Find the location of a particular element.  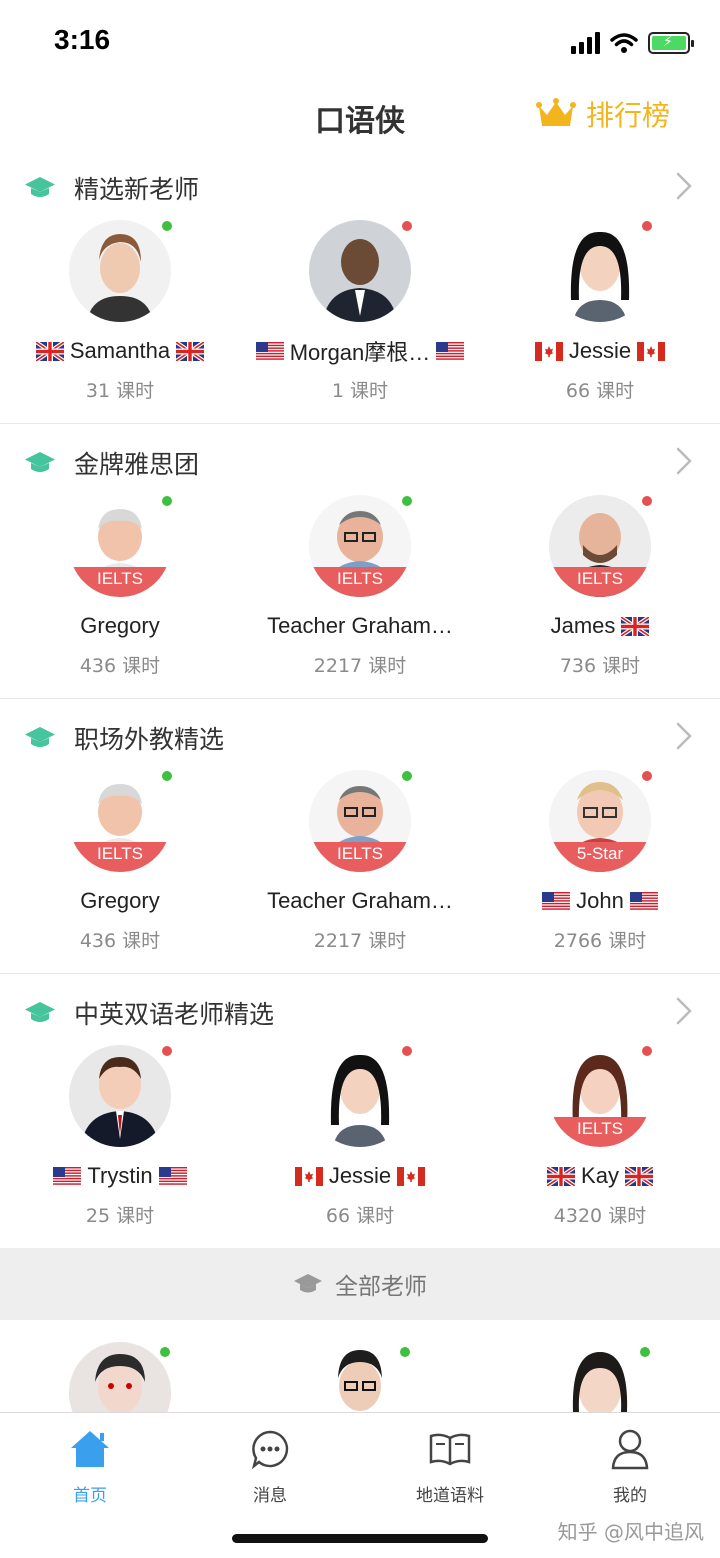

teacher-name: Jessie is located at coordinates (600, 350).